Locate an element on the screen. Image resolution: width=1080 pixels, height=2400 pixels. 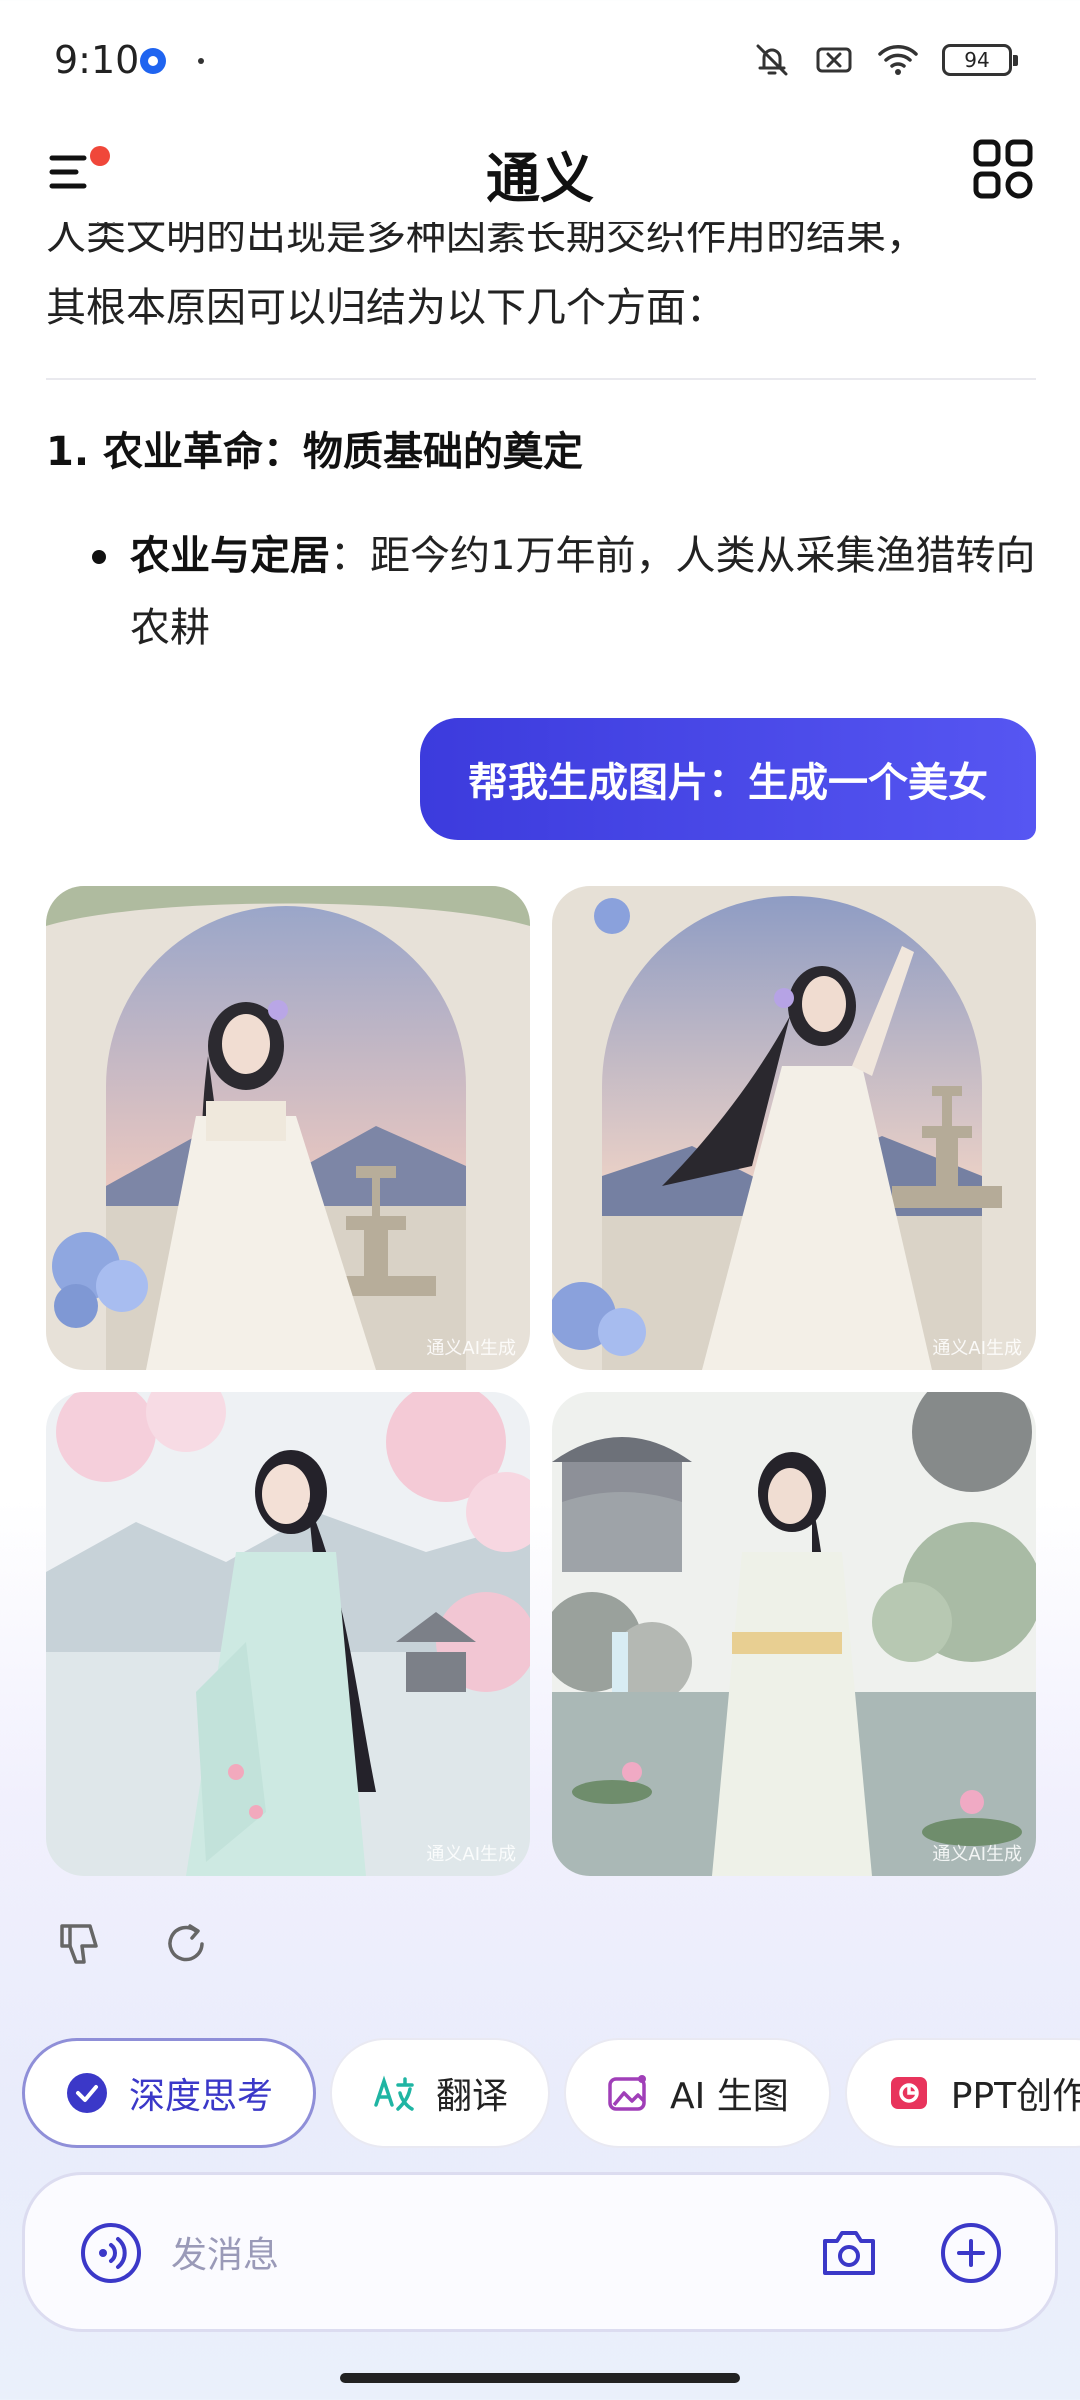
add-button is located at coordinates (971, 2253).